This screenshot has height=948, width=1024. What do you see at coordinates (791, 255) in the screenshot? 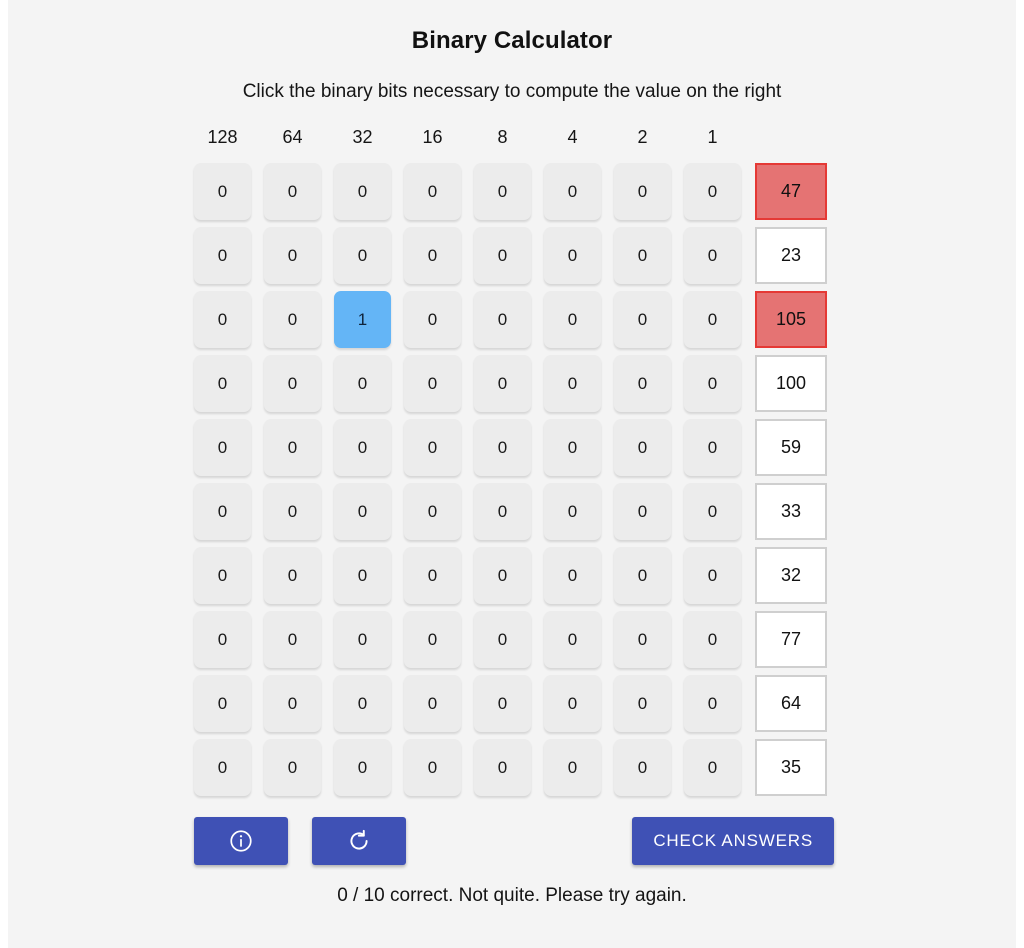
I see `target-value: 23` at bounding box center [791, 255].